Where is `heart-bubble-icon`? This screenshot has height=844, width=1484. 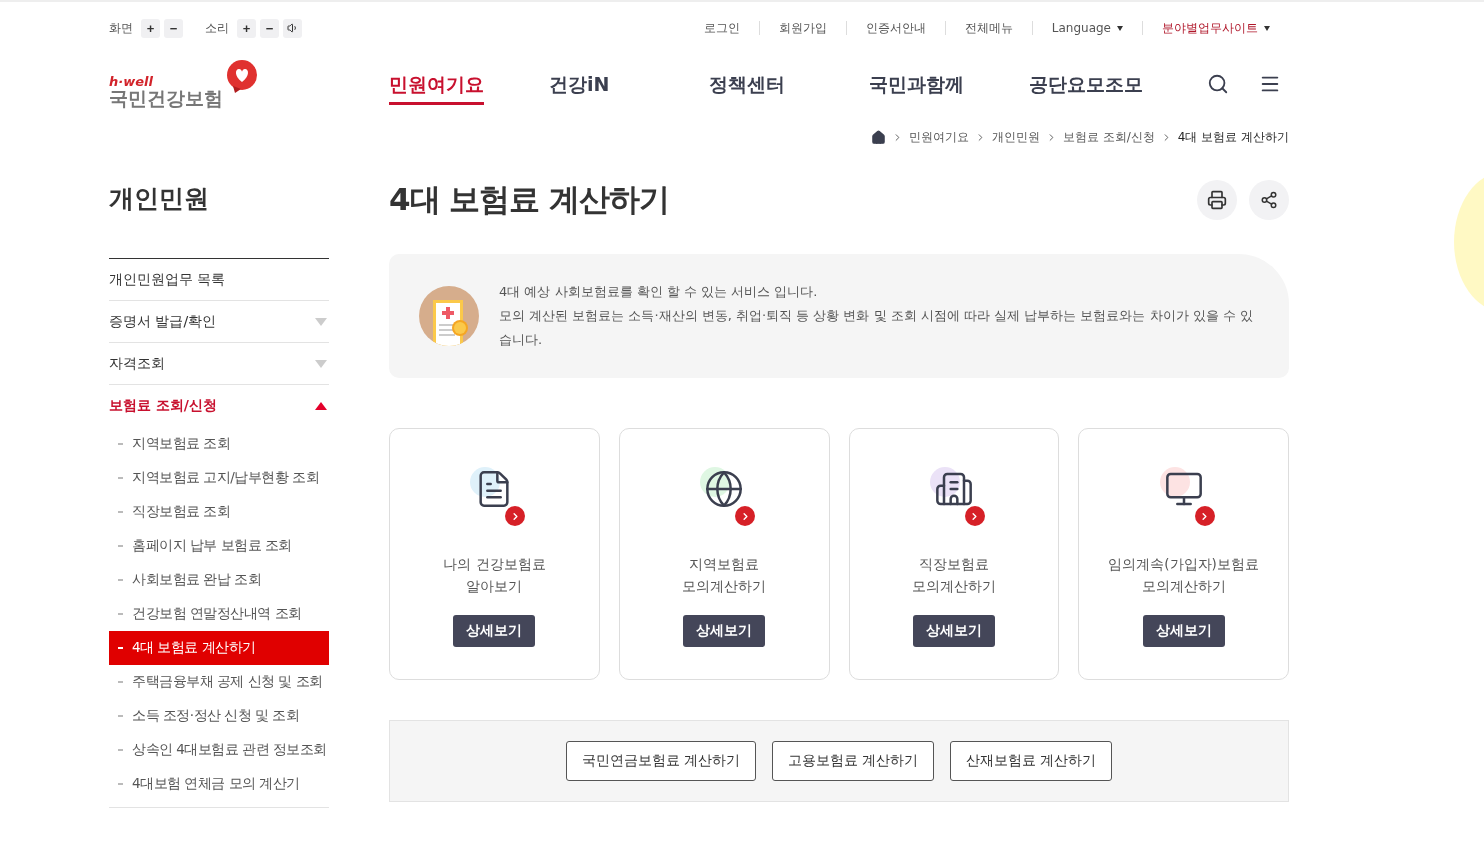
heart-bubble-icon is located at coordinates (242, 77).